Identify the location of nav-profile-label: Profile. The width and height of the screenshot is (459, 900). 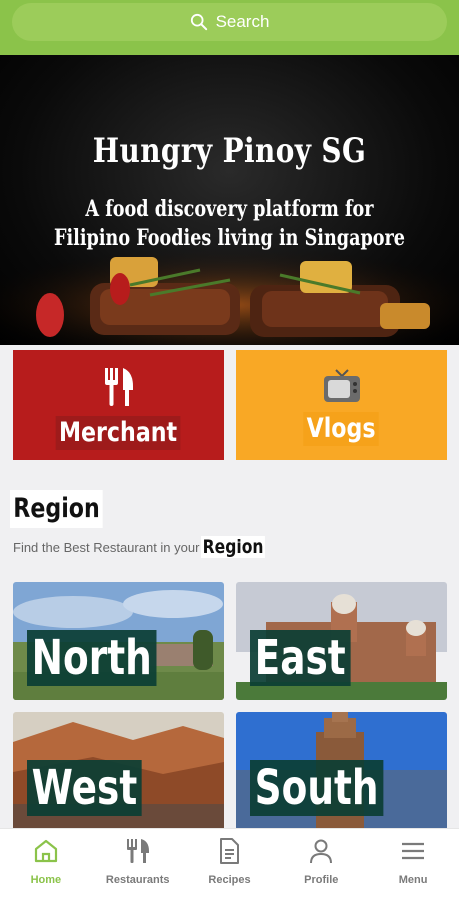
(321, 880).